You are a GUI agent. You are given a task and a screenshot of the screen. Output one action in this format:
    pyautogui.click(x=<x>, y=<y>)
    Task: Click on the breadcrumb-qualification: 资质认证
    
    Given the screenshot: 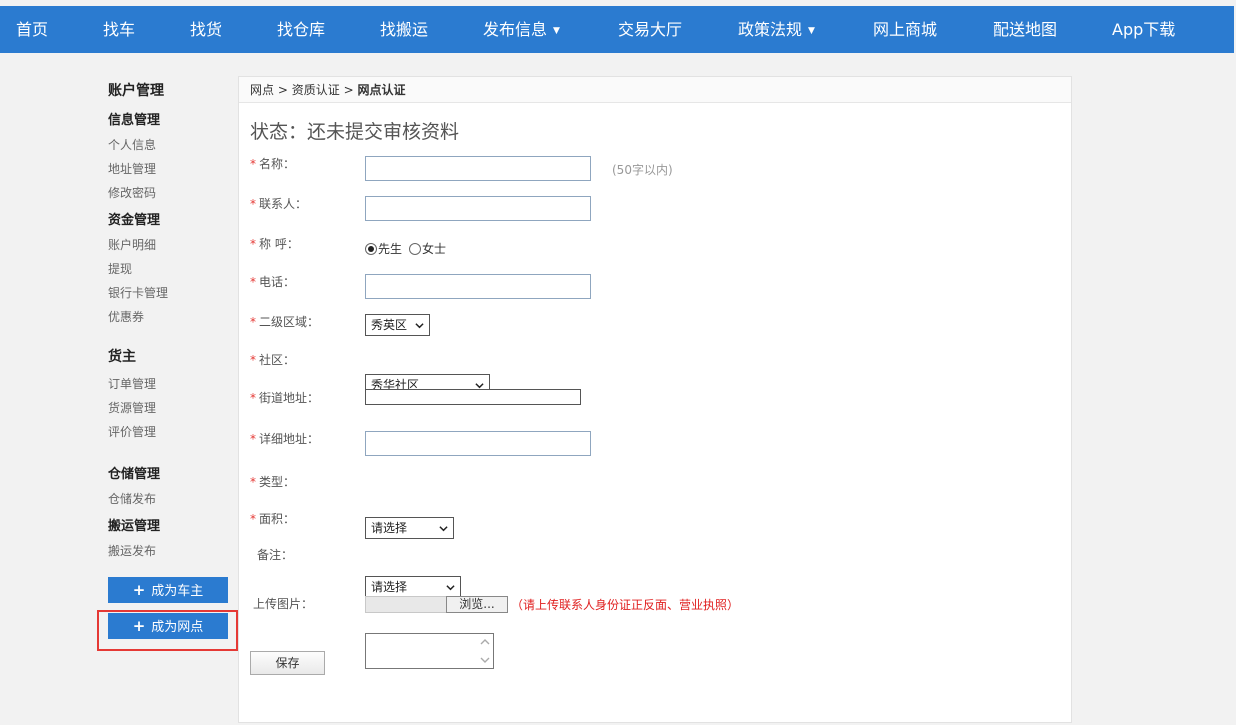 What is the action you would take?
    pyautogui.click(x=316, y=90)
    